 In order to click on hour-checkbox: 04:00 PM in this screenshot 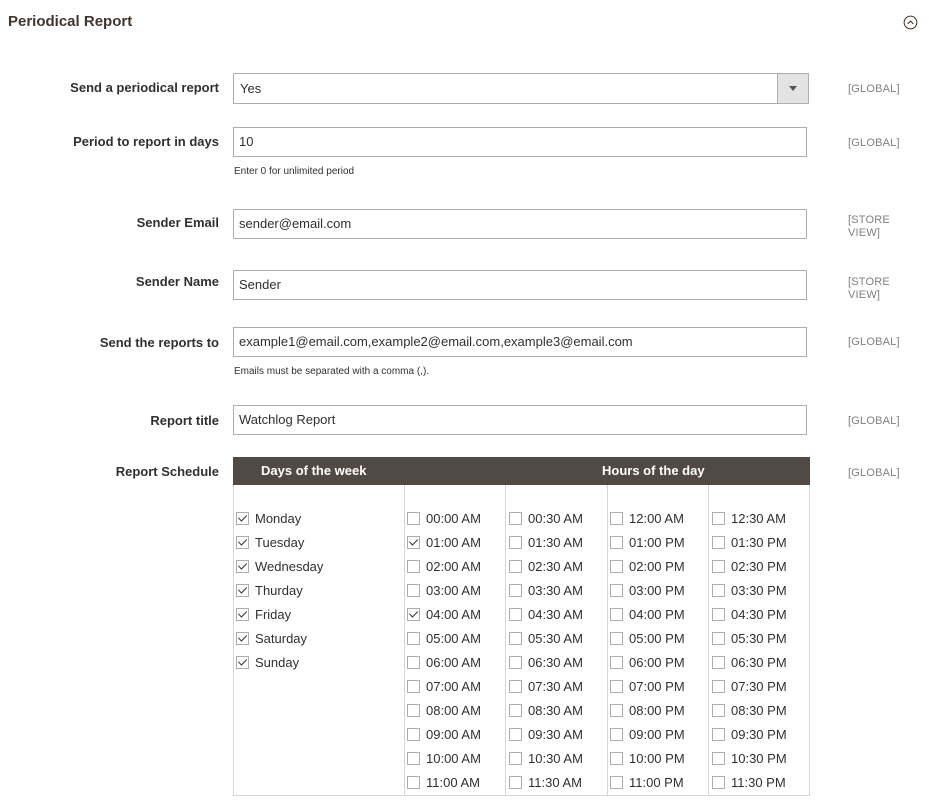, I will do `click(647, 614)`.